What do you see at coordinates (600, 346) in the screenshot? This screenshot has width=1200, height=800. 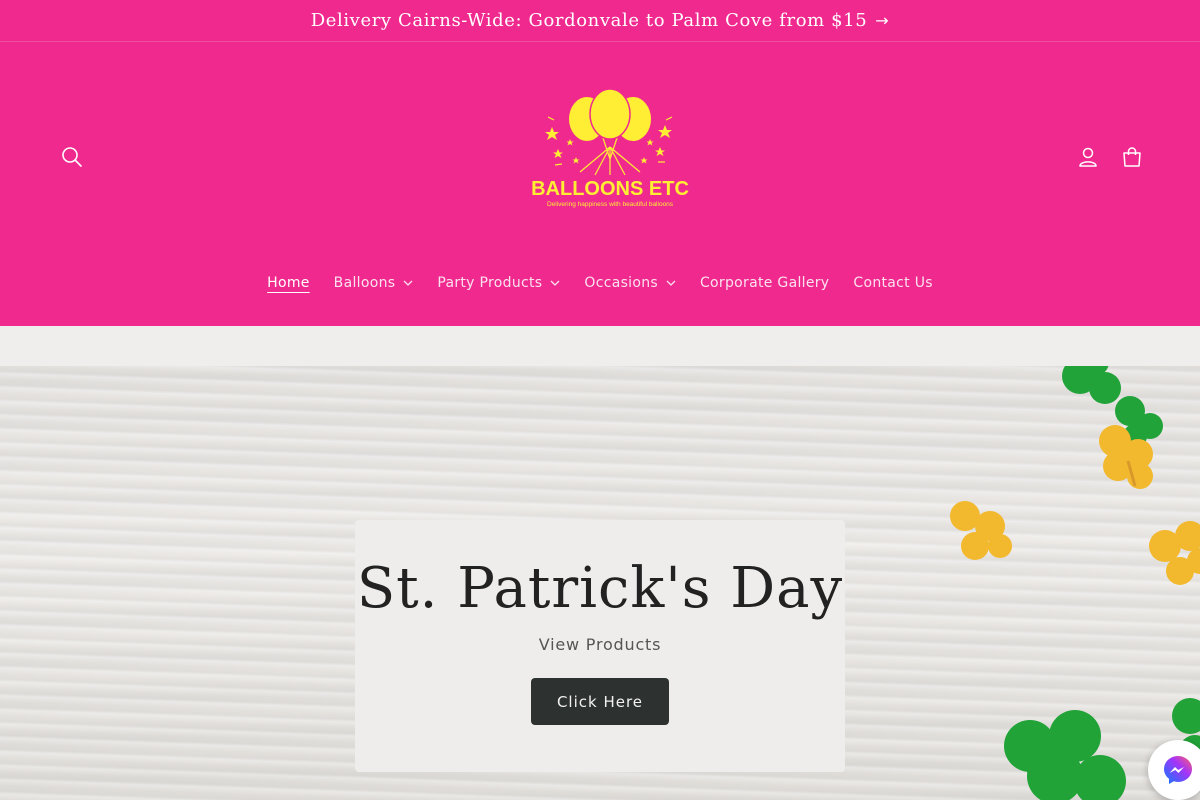 I see `section-spacer` at bounding box center [600, 346].